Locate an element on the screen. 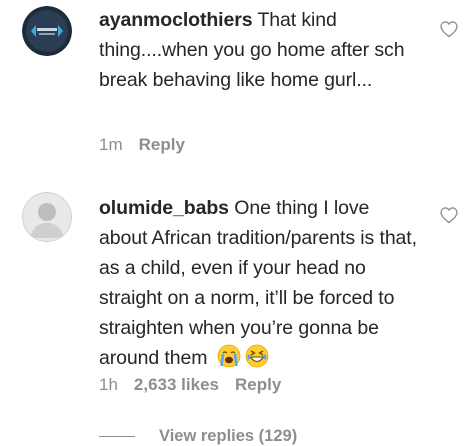 The image size is (471, 446). divider-line is located at coordinates (117, 436).